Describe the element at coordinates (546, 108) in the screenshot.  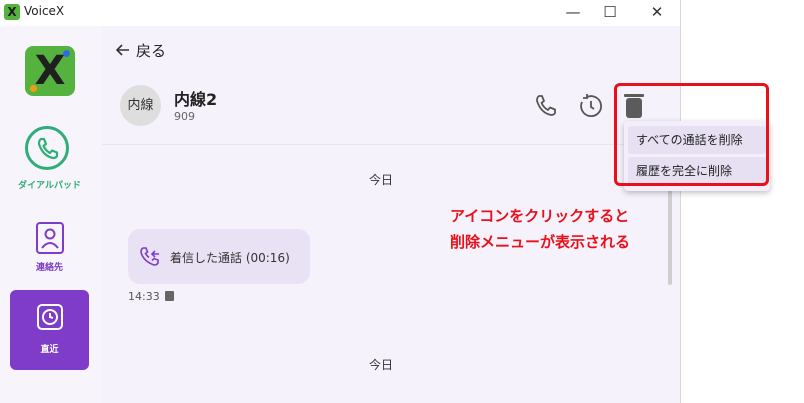
I see `call-icon` at that location.